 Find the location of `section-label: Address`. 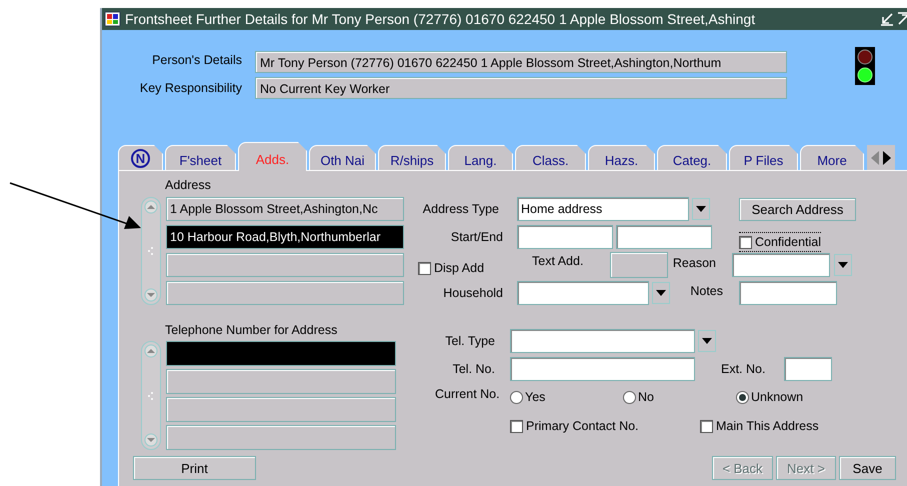

section-label: Address is located at coordinates (188, 185).